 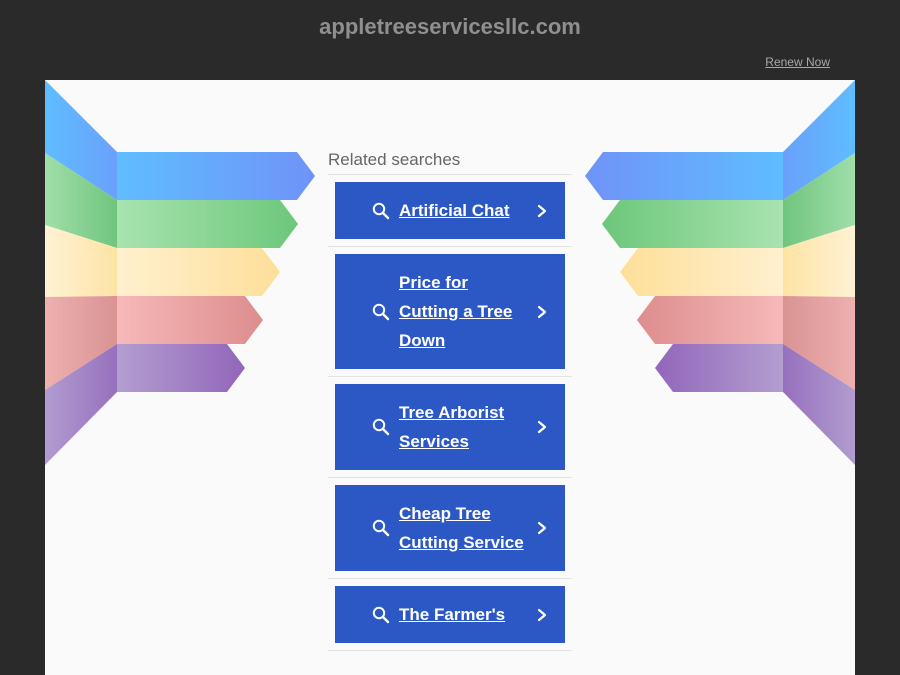 What do you see at coordinates (797, 62) in the screenshot?
I see `renew-now-link: Renew Now` at bounding box center [797, 62].